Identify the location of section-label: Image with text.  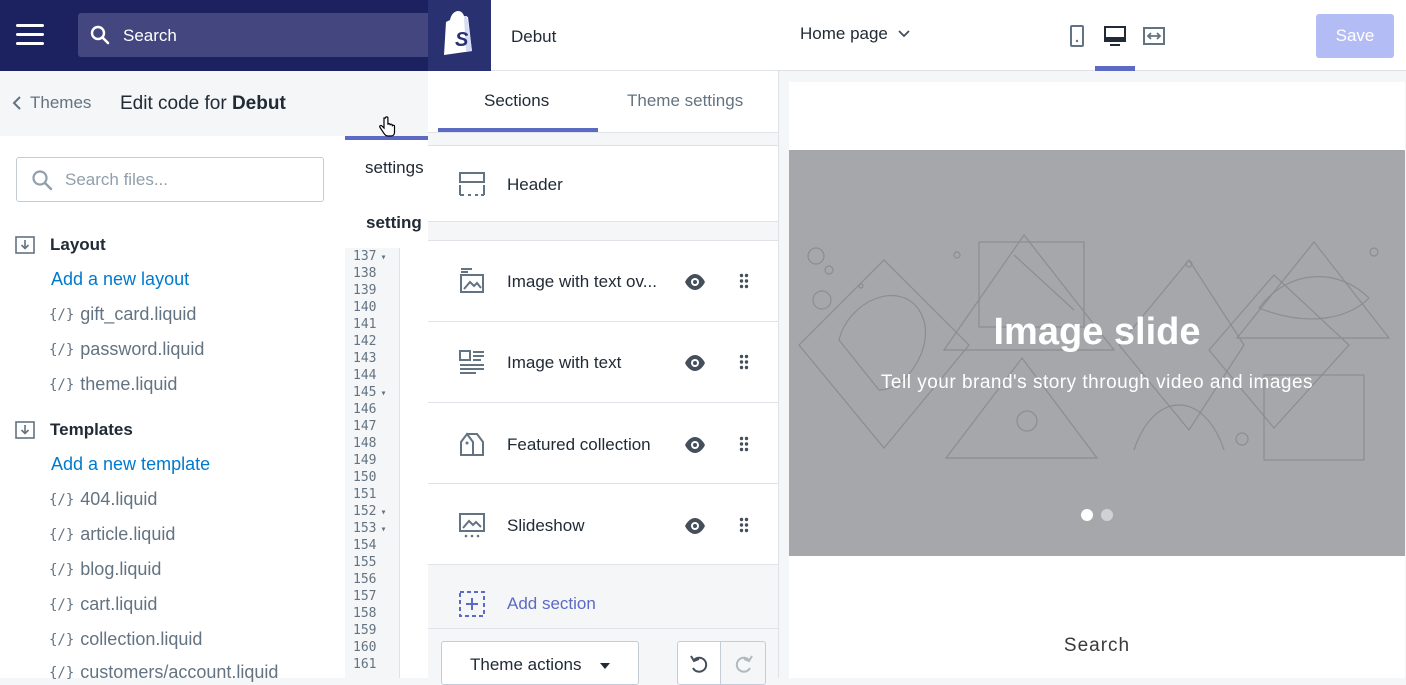
(564, 362).